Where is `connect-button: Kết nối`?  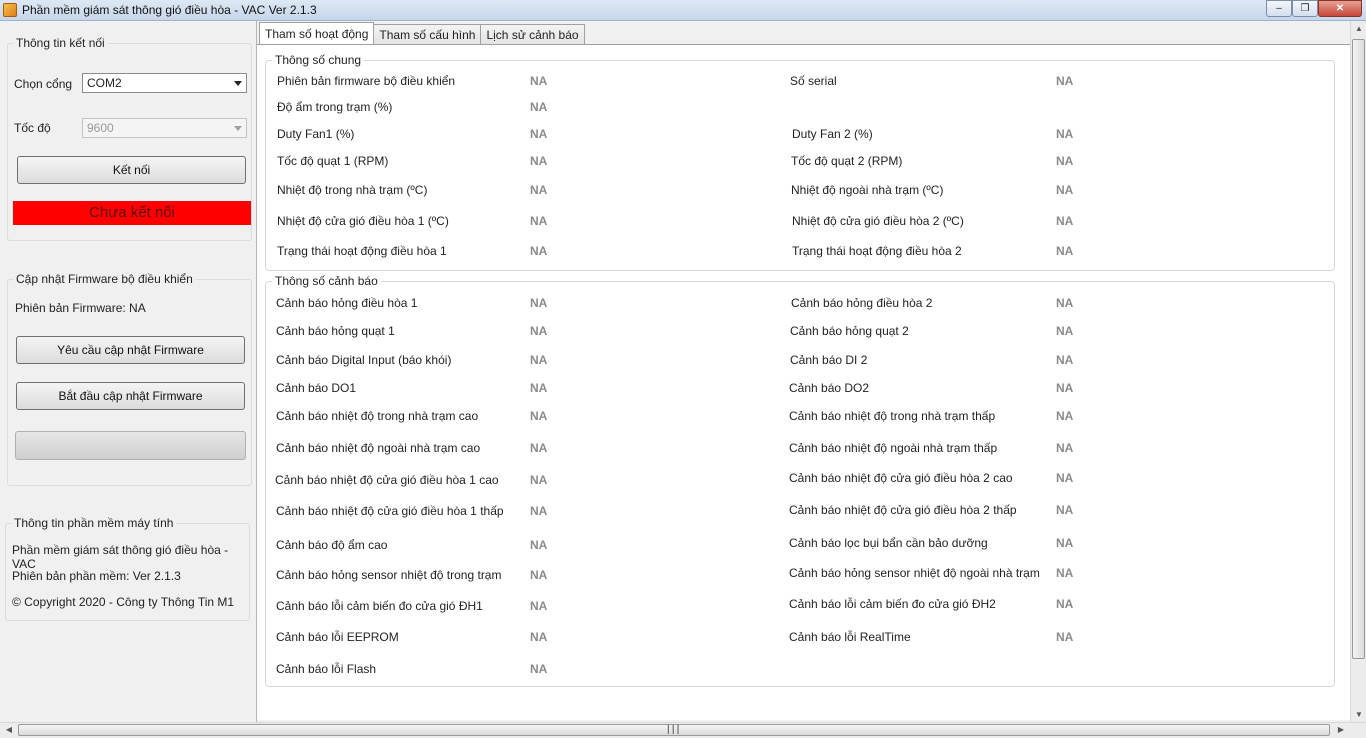 connect-button: Kết nối is located at coordinates (131, 170).